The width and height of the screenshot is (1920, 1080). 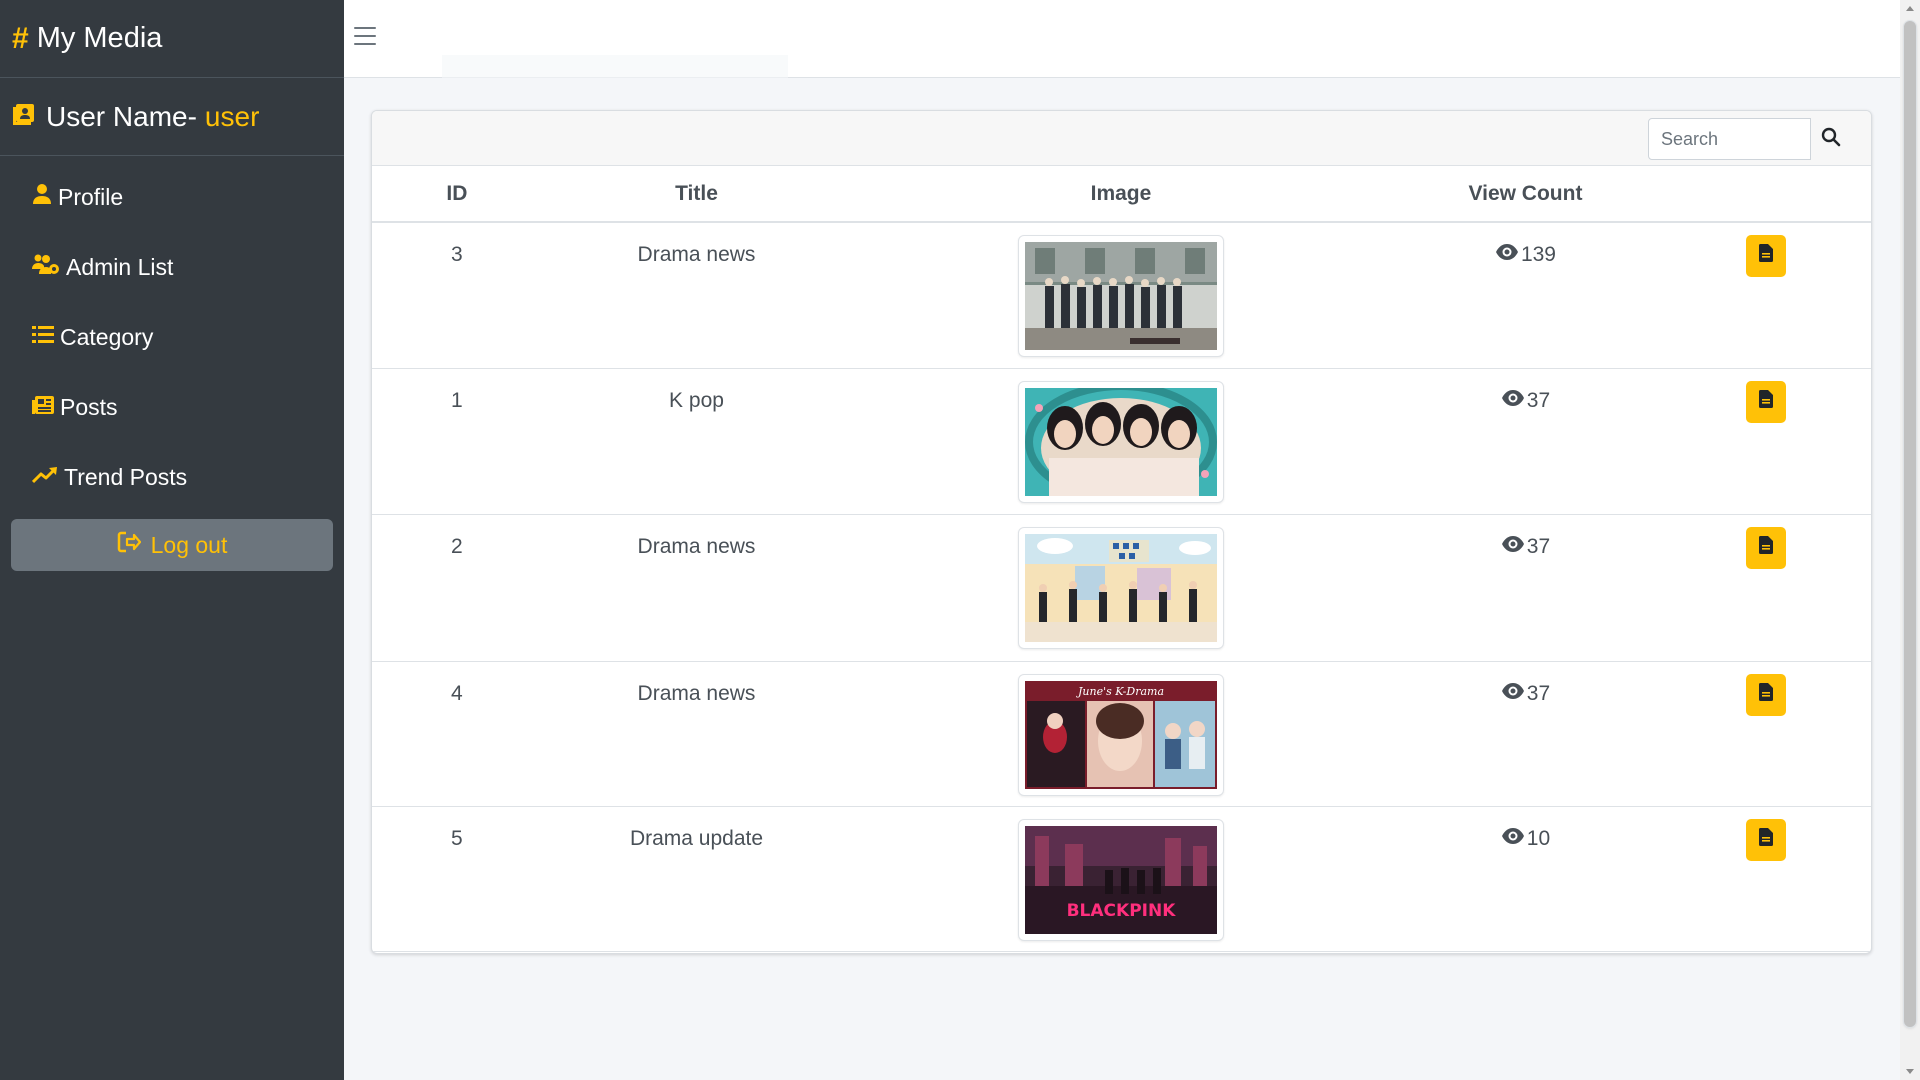 I want to click on brand-title: My Media, so click(x=99, y=38).